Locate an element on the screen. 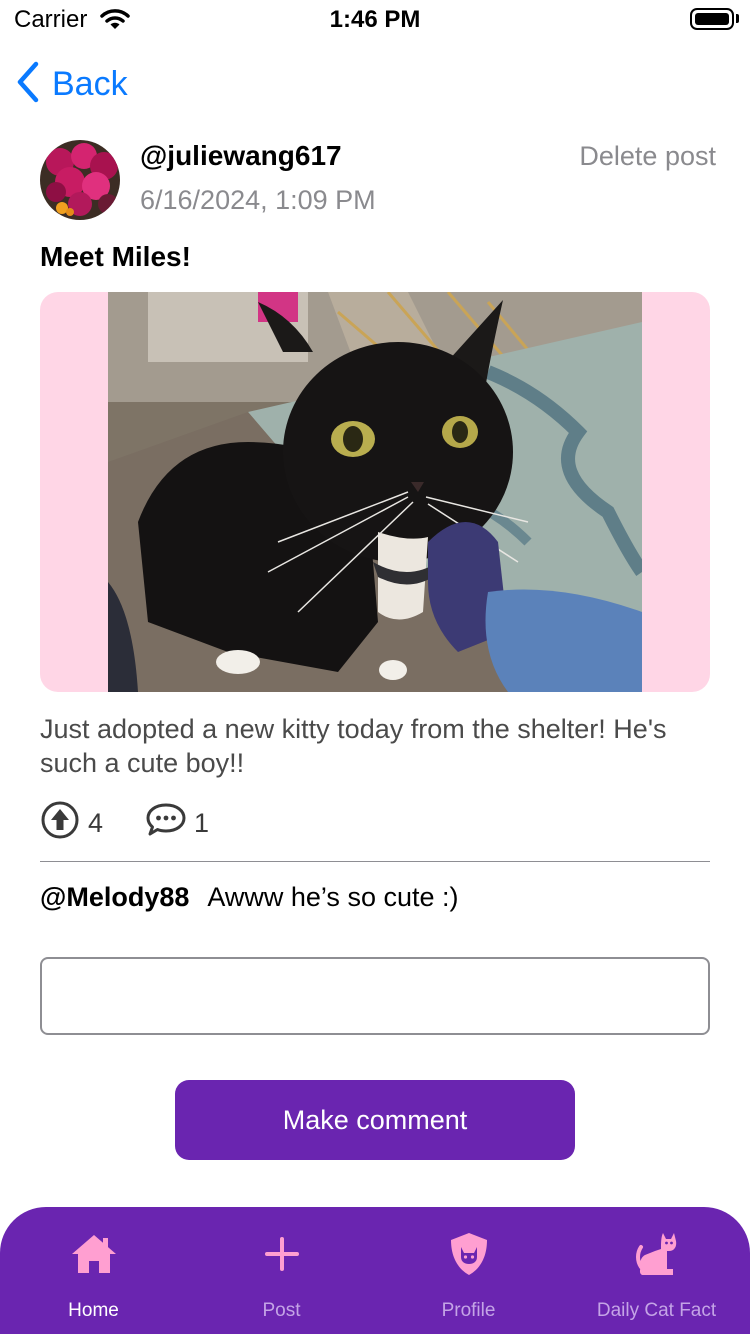 The width and height of the screenshot is (750, 1334). comment-author: @Melody88 is located at coordinates (114, 897).